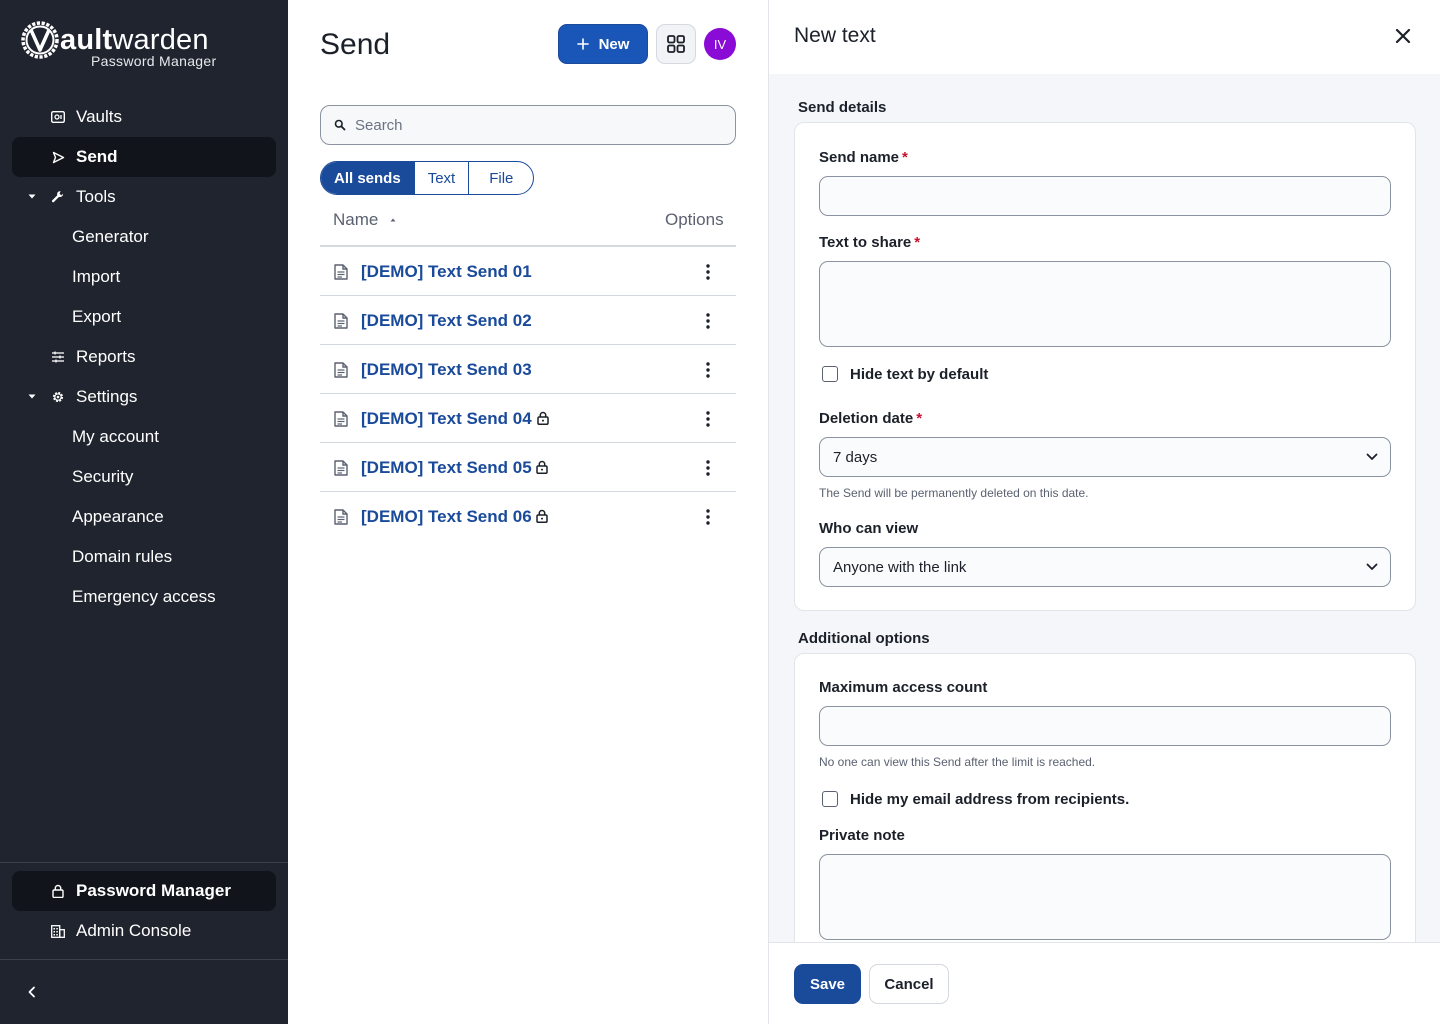 The image size is (1440, 1024). I want to click on send-name-label: Send name *, so click(863, 157).